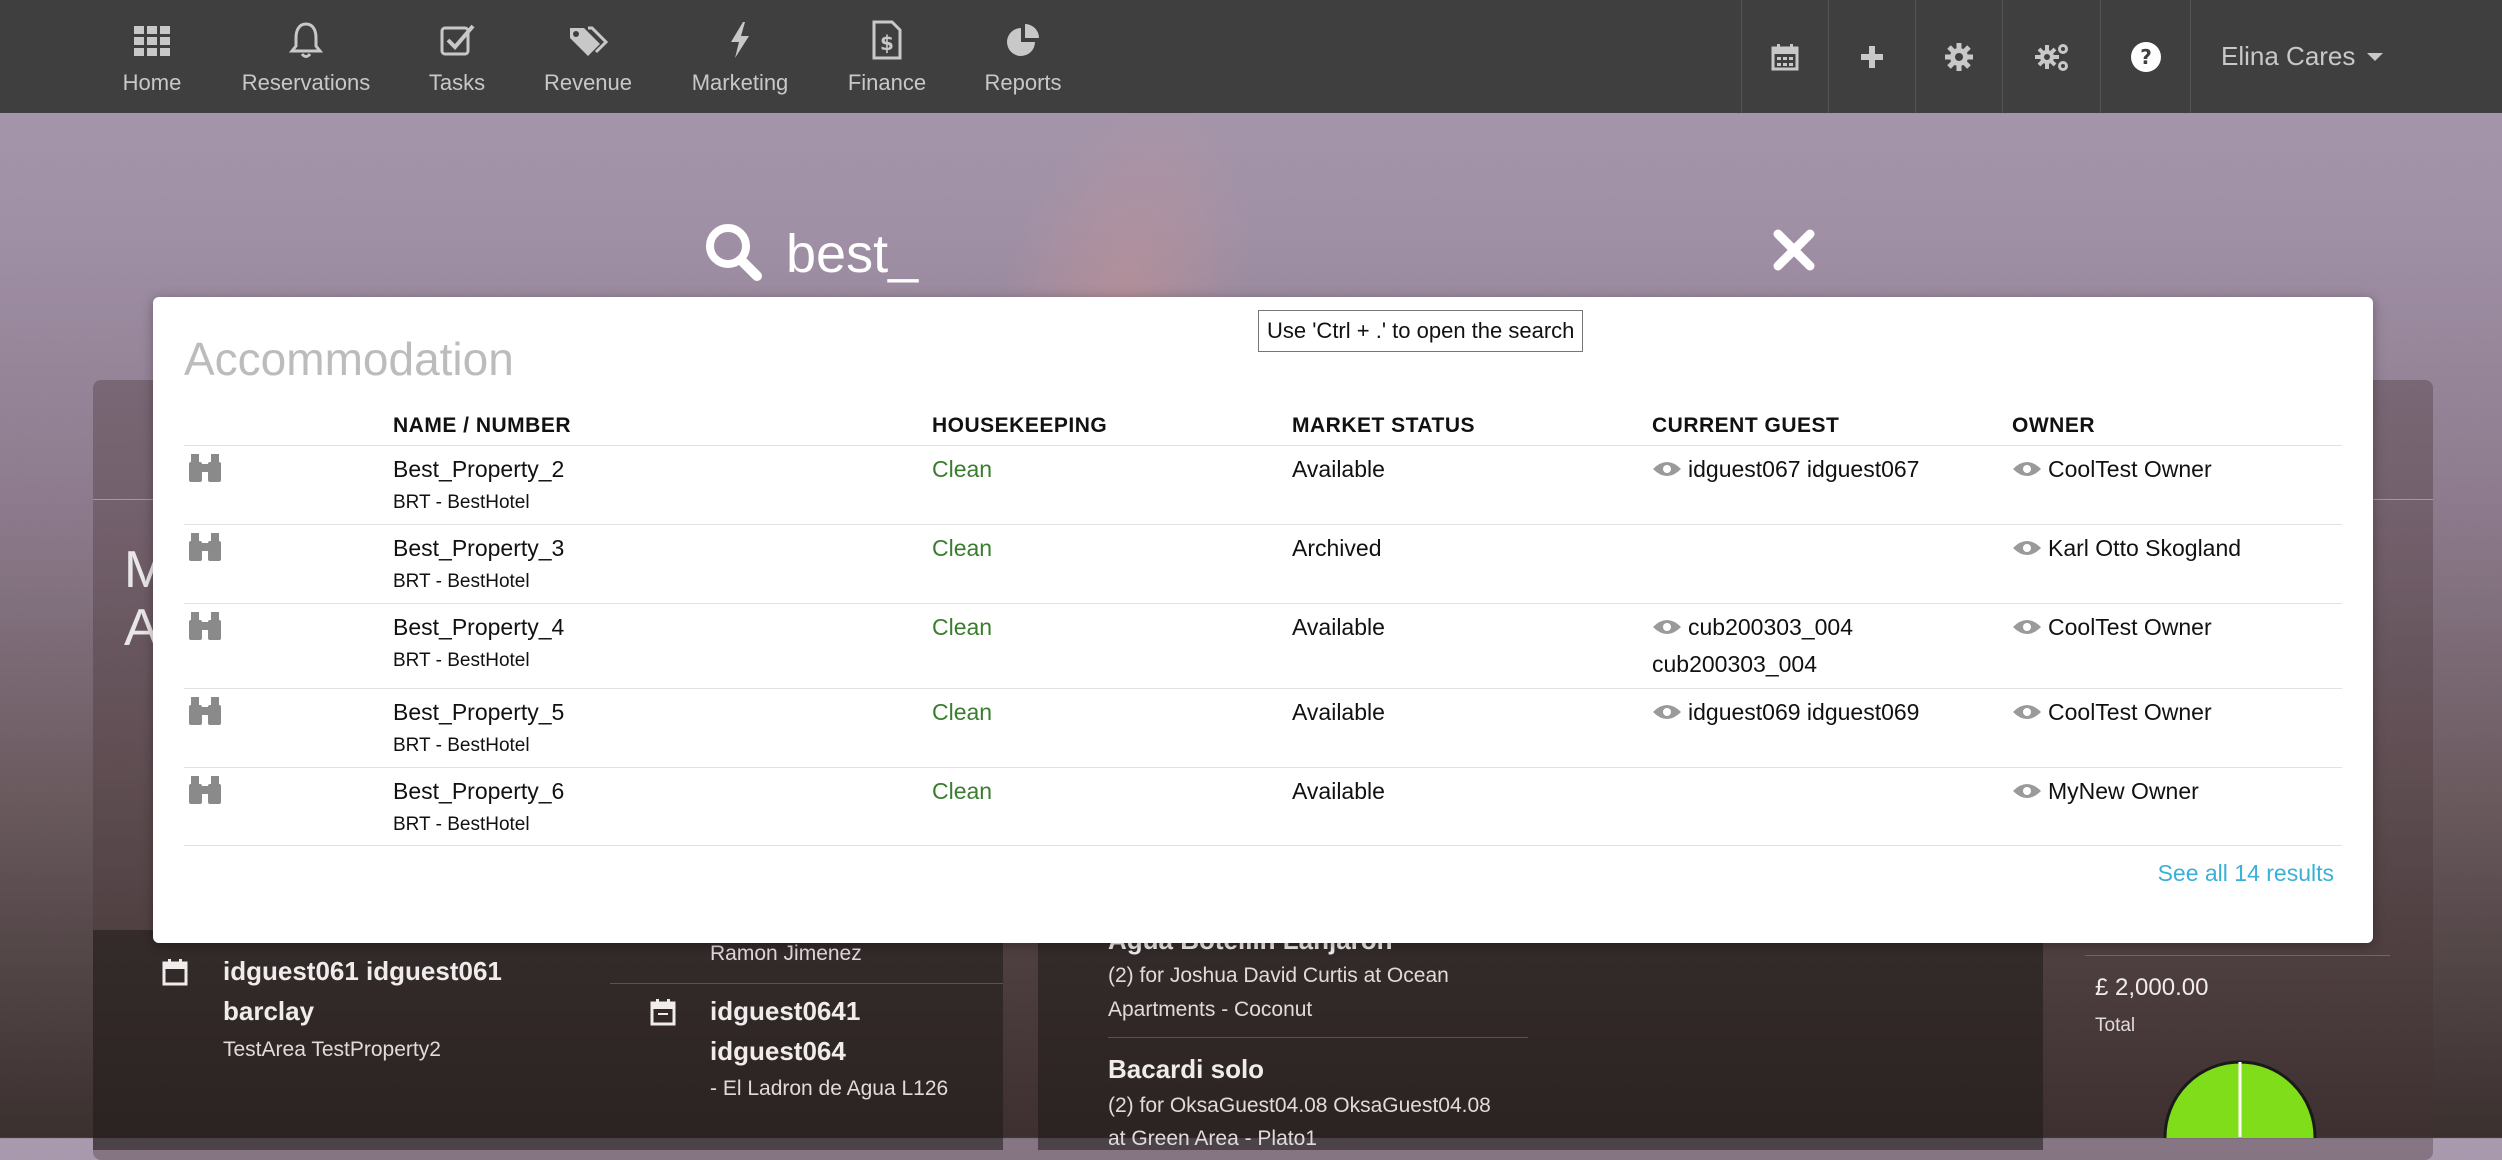 The height and width of the screenshot is (1160, 2502). Describe the element at coordinates (1236, 254) in the screenshot. I see `search-input` at that location.